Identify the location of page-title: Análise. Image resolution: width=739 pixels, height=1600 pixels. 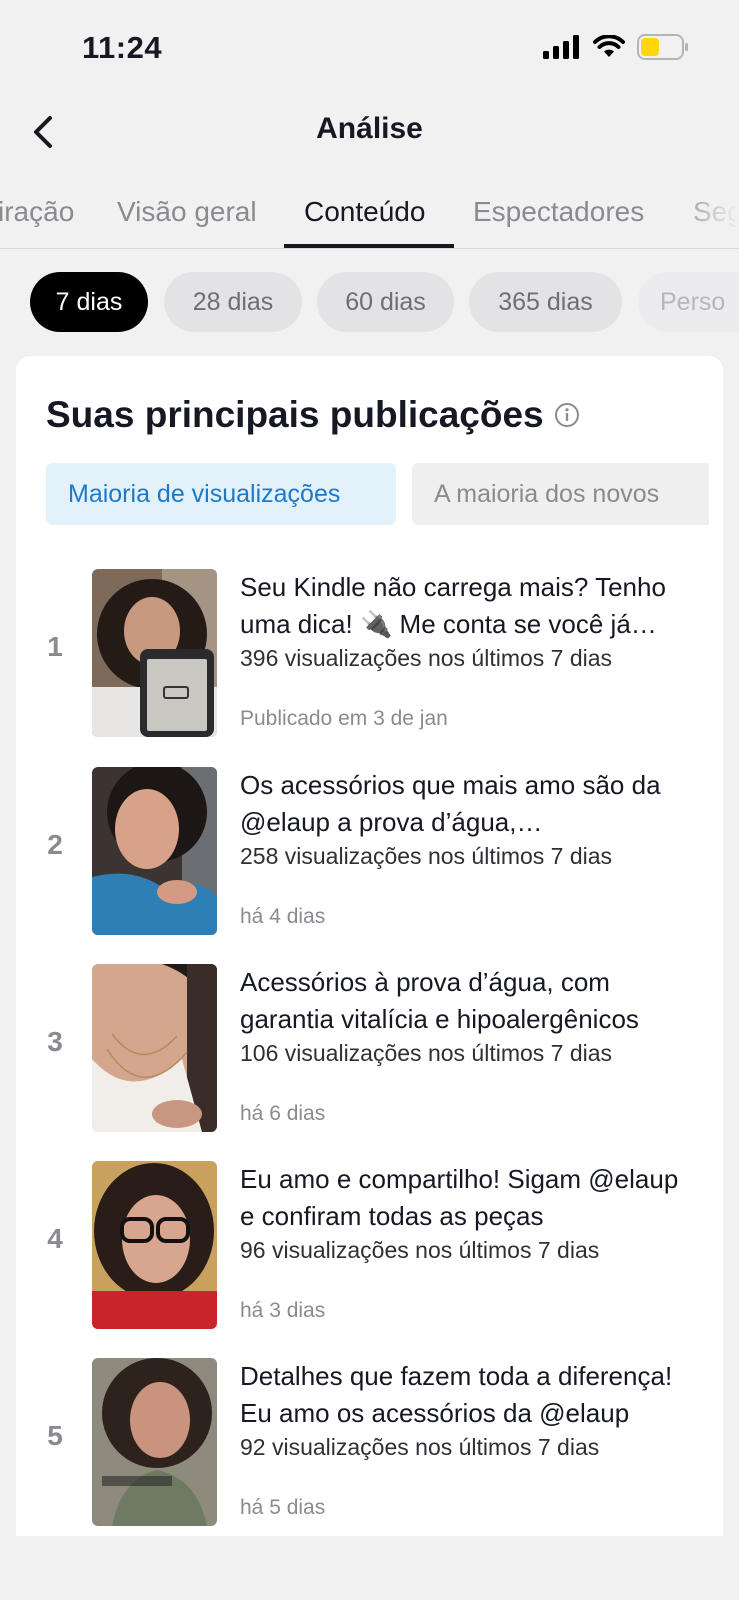
(369, 128).